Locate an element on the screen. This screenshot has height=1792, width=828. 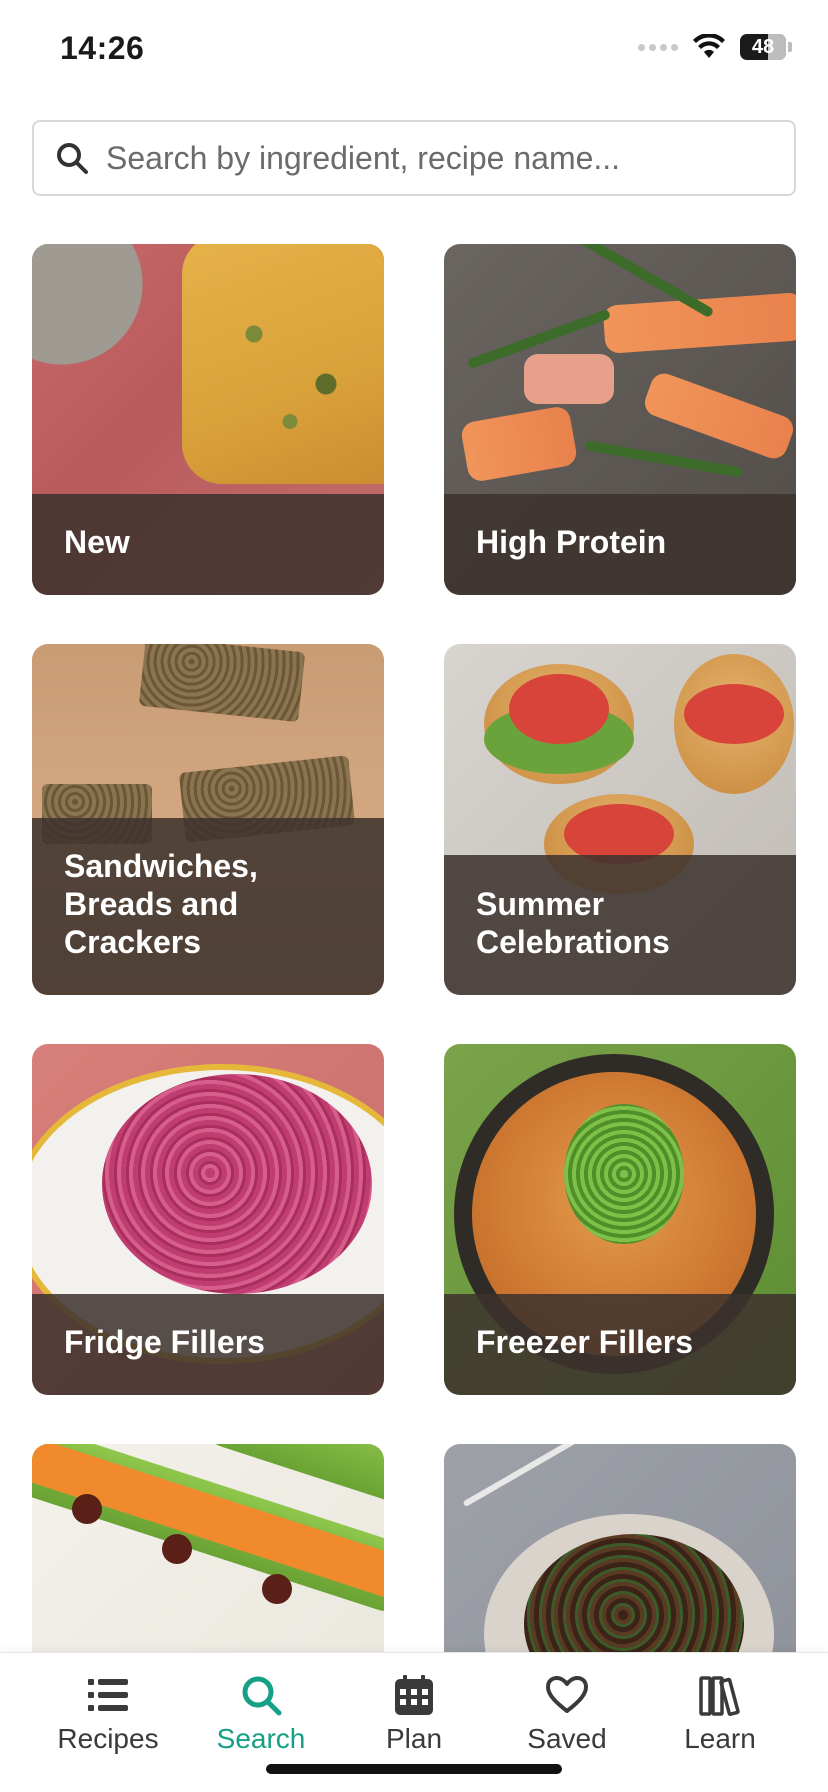
battery-level: 48 is located at coordinates (763, 46).